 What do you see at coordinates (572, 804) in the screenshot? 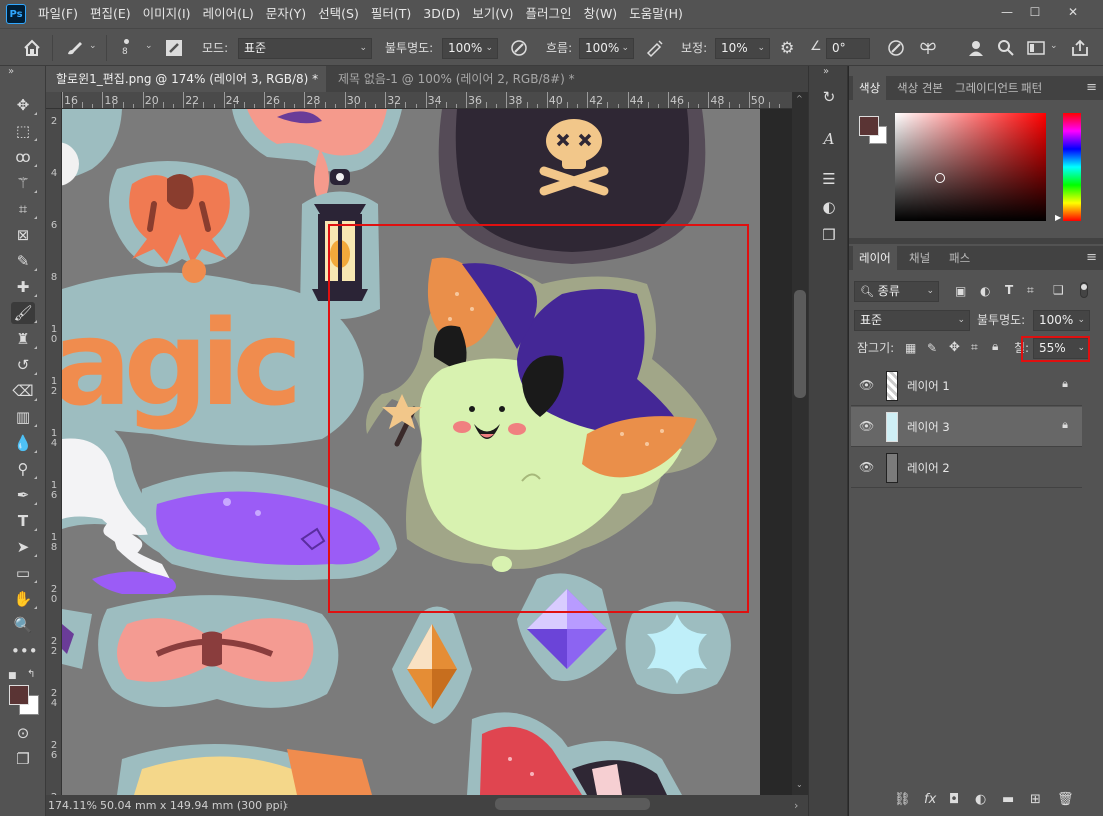
I see `horizontal-scrollbar-thumb` at bounding box center [572, 804].